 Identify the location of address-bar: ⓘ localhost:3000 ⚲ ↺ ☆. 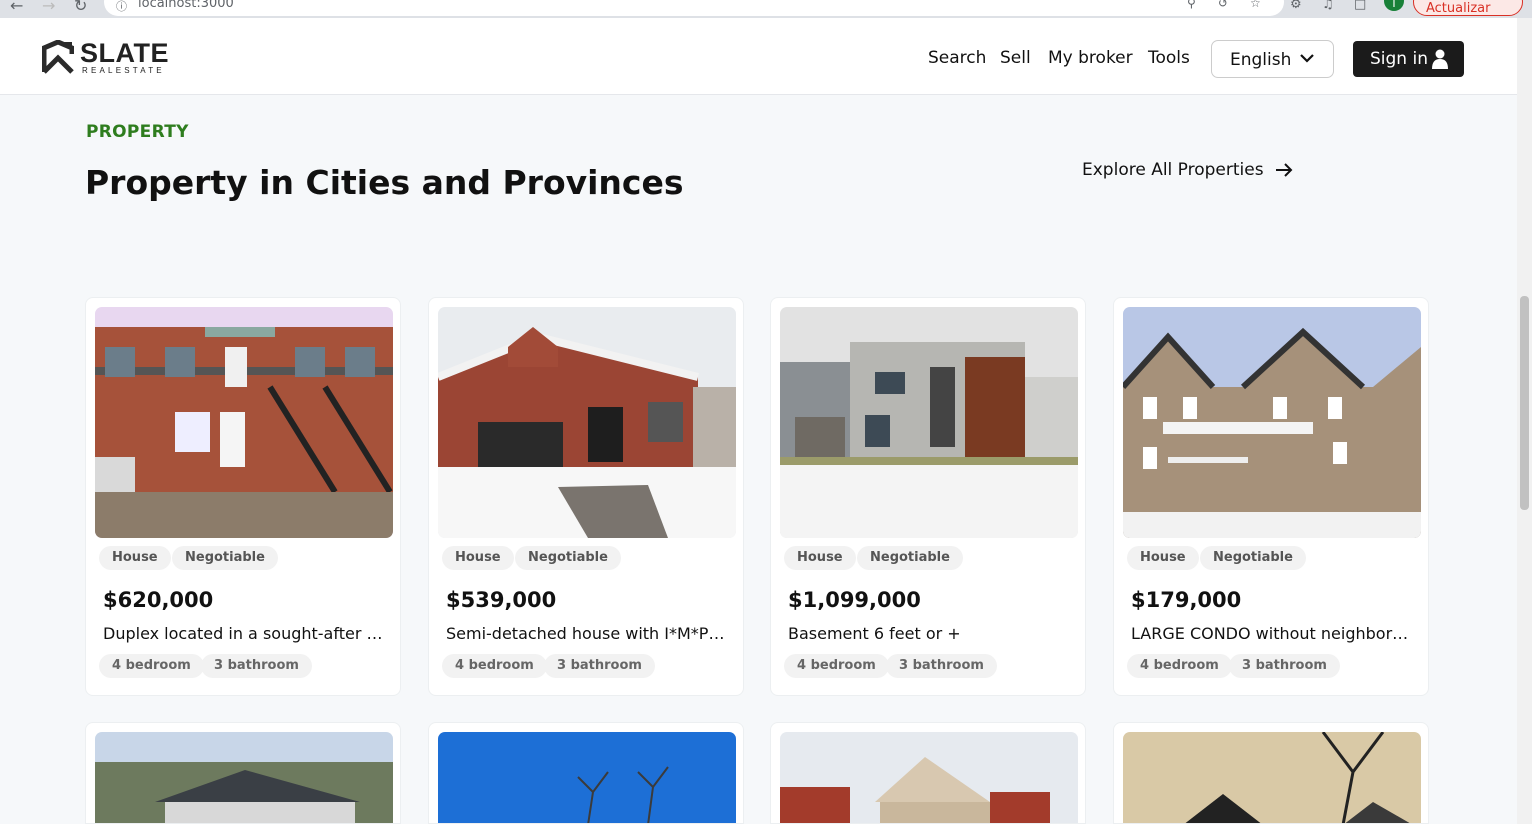
(694, 8).